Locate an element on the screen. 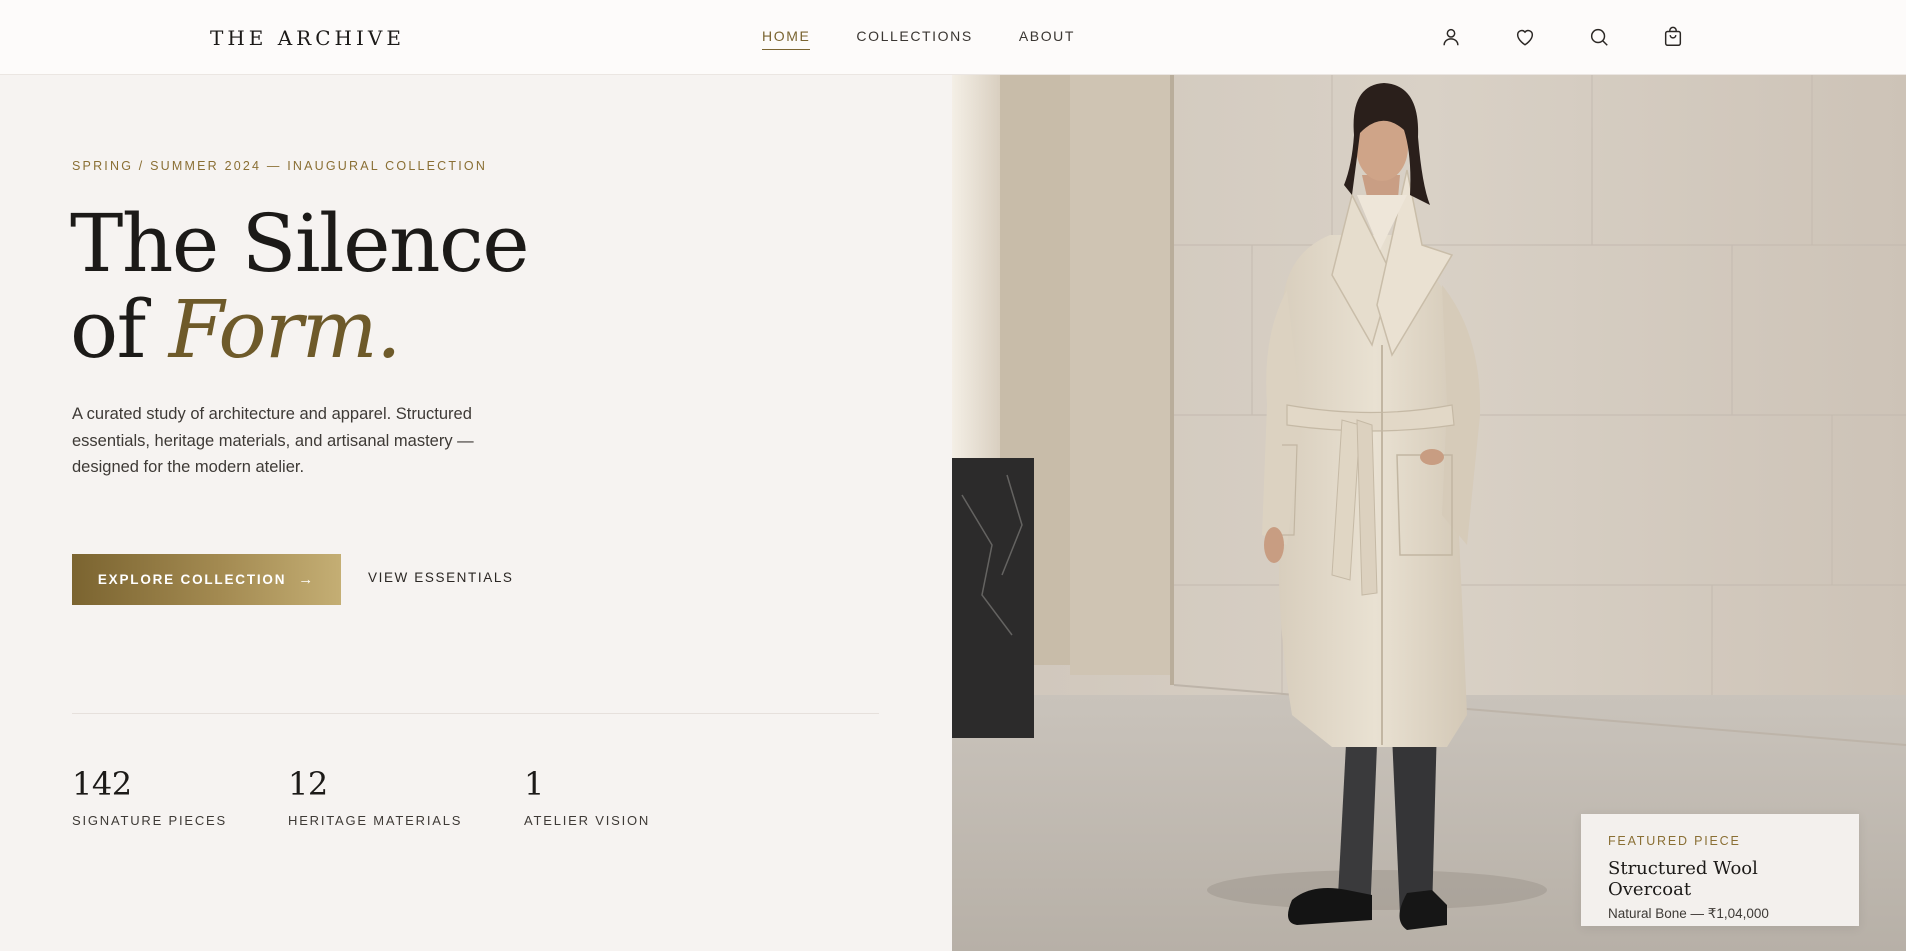 The height and width of the screenshot is (951, 1906). explore-collection-label: EXPLORE COLLECTION is located at coordinates (192, 579).